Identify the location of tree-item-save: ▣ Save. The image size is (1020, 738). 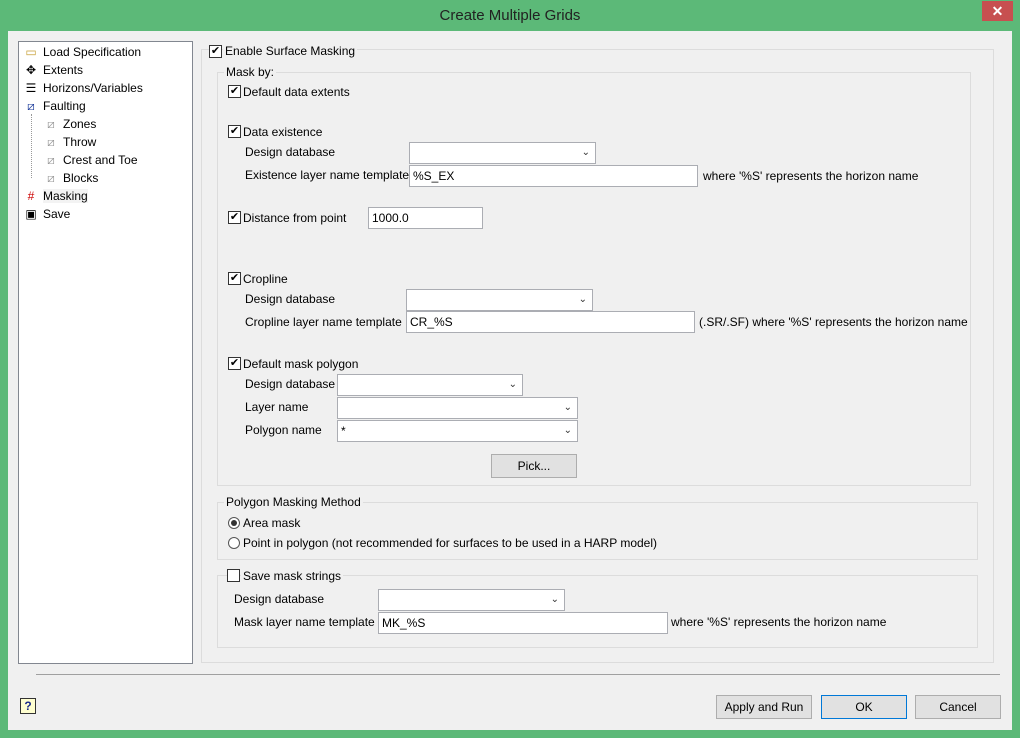
(46, 214).